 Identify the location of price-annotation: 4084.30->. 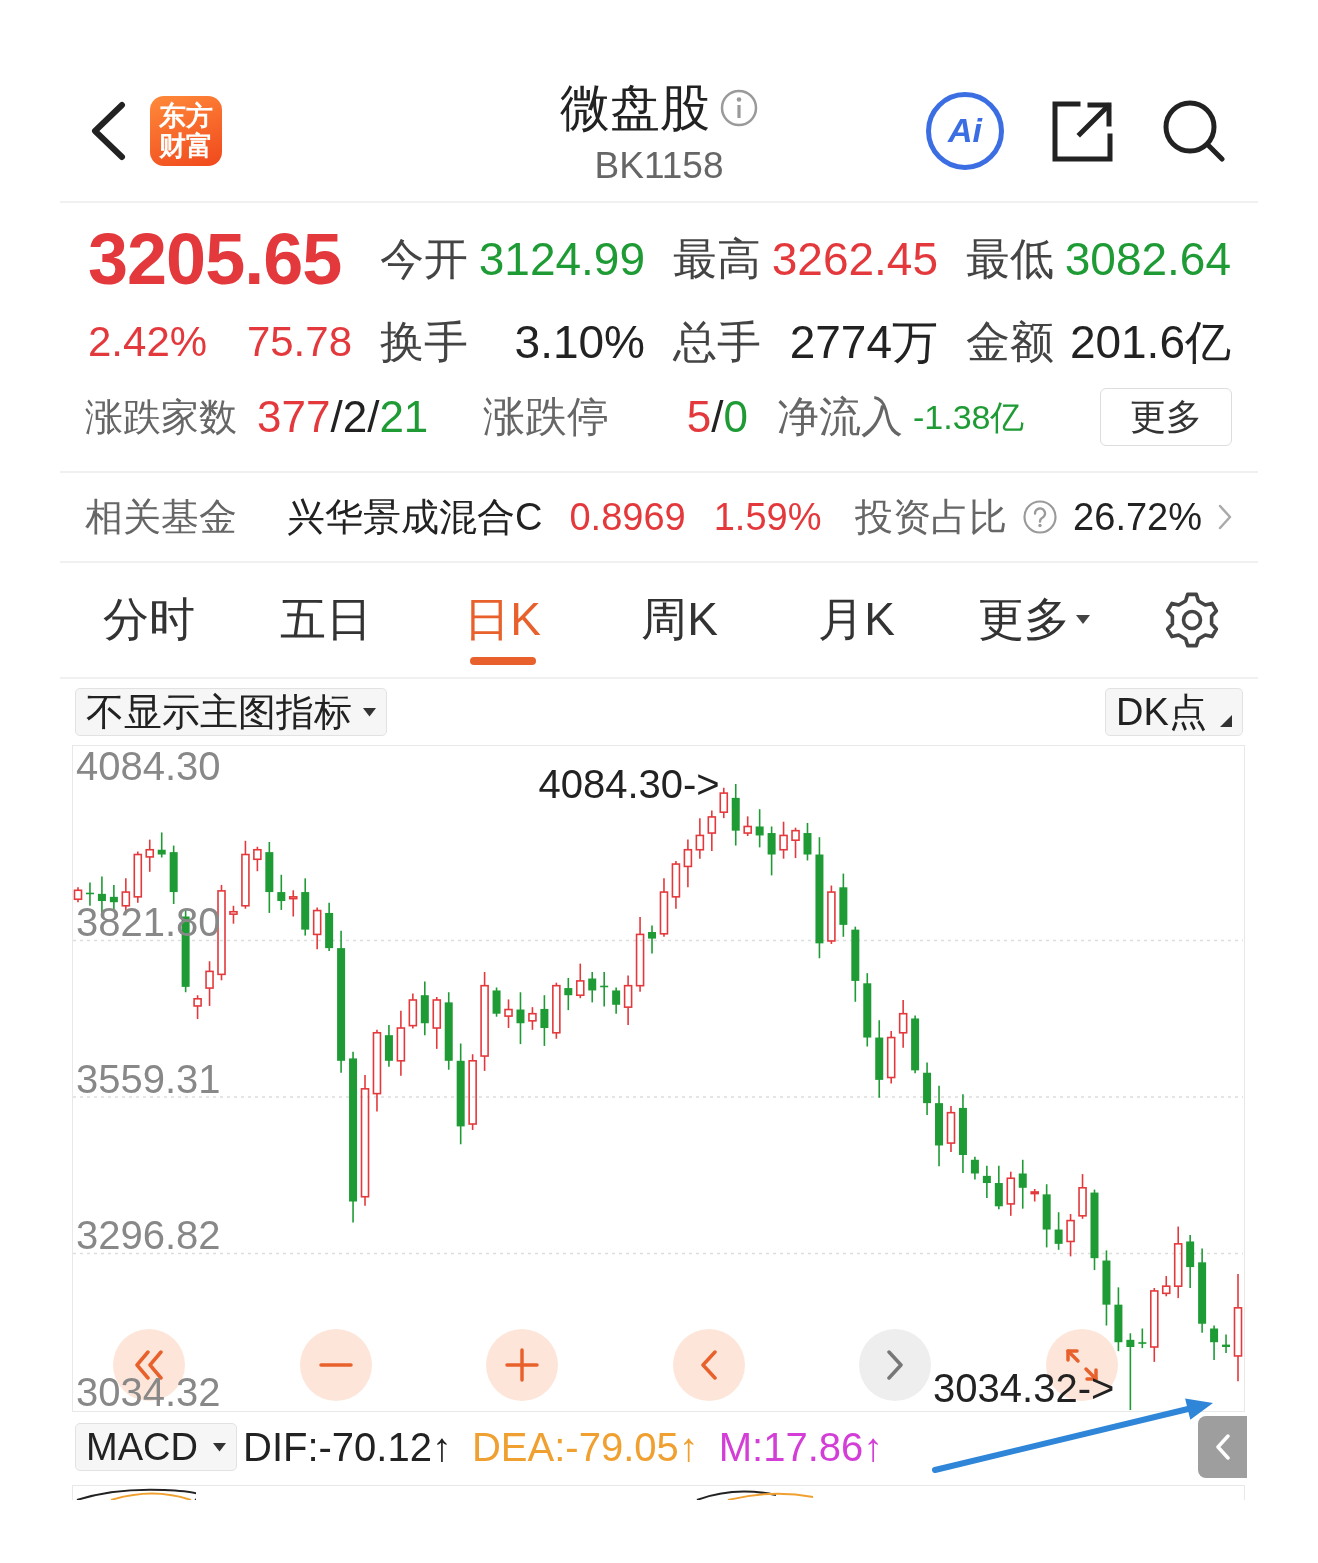
(629, 783).